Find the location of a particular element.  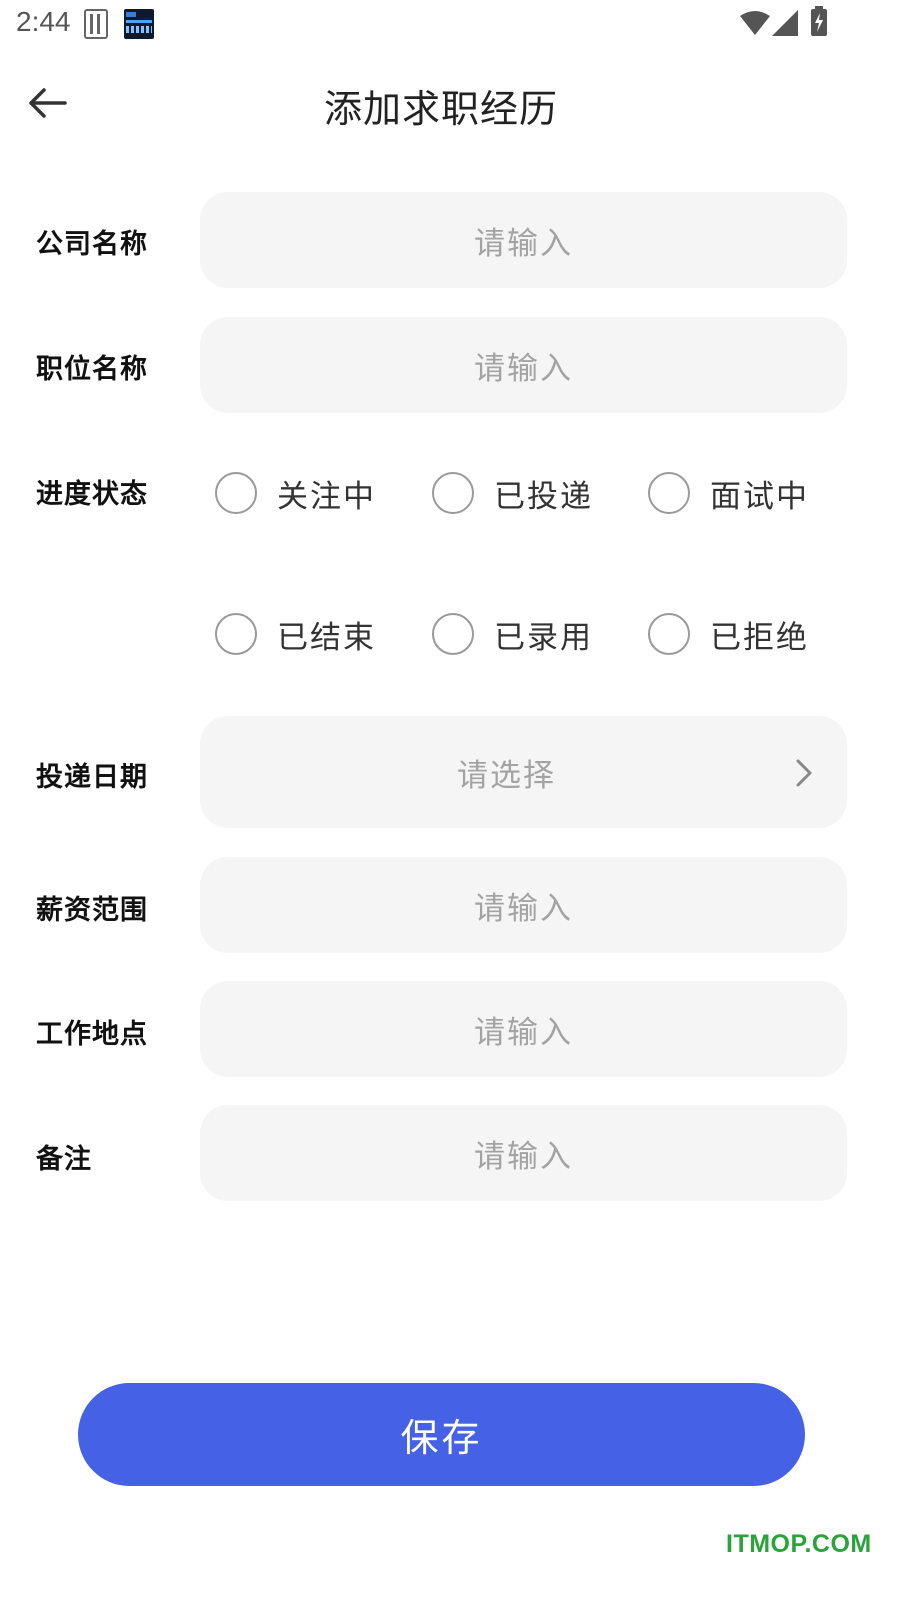

radio-option-applied: 已投递 is located at coordinates (512, 493).